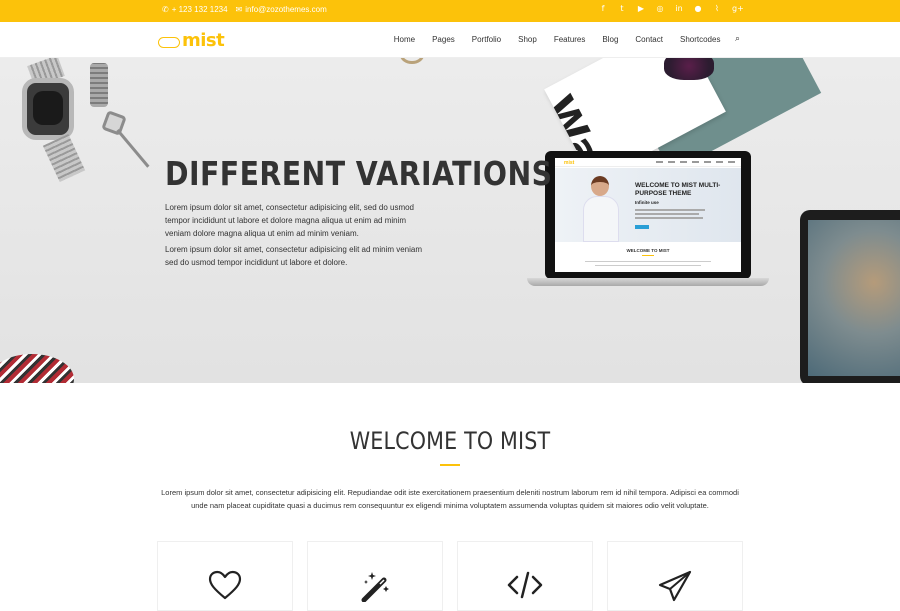  Describe the element at coordinates (133, 148) in the screenshot. I see `key-stem-image` at that location.